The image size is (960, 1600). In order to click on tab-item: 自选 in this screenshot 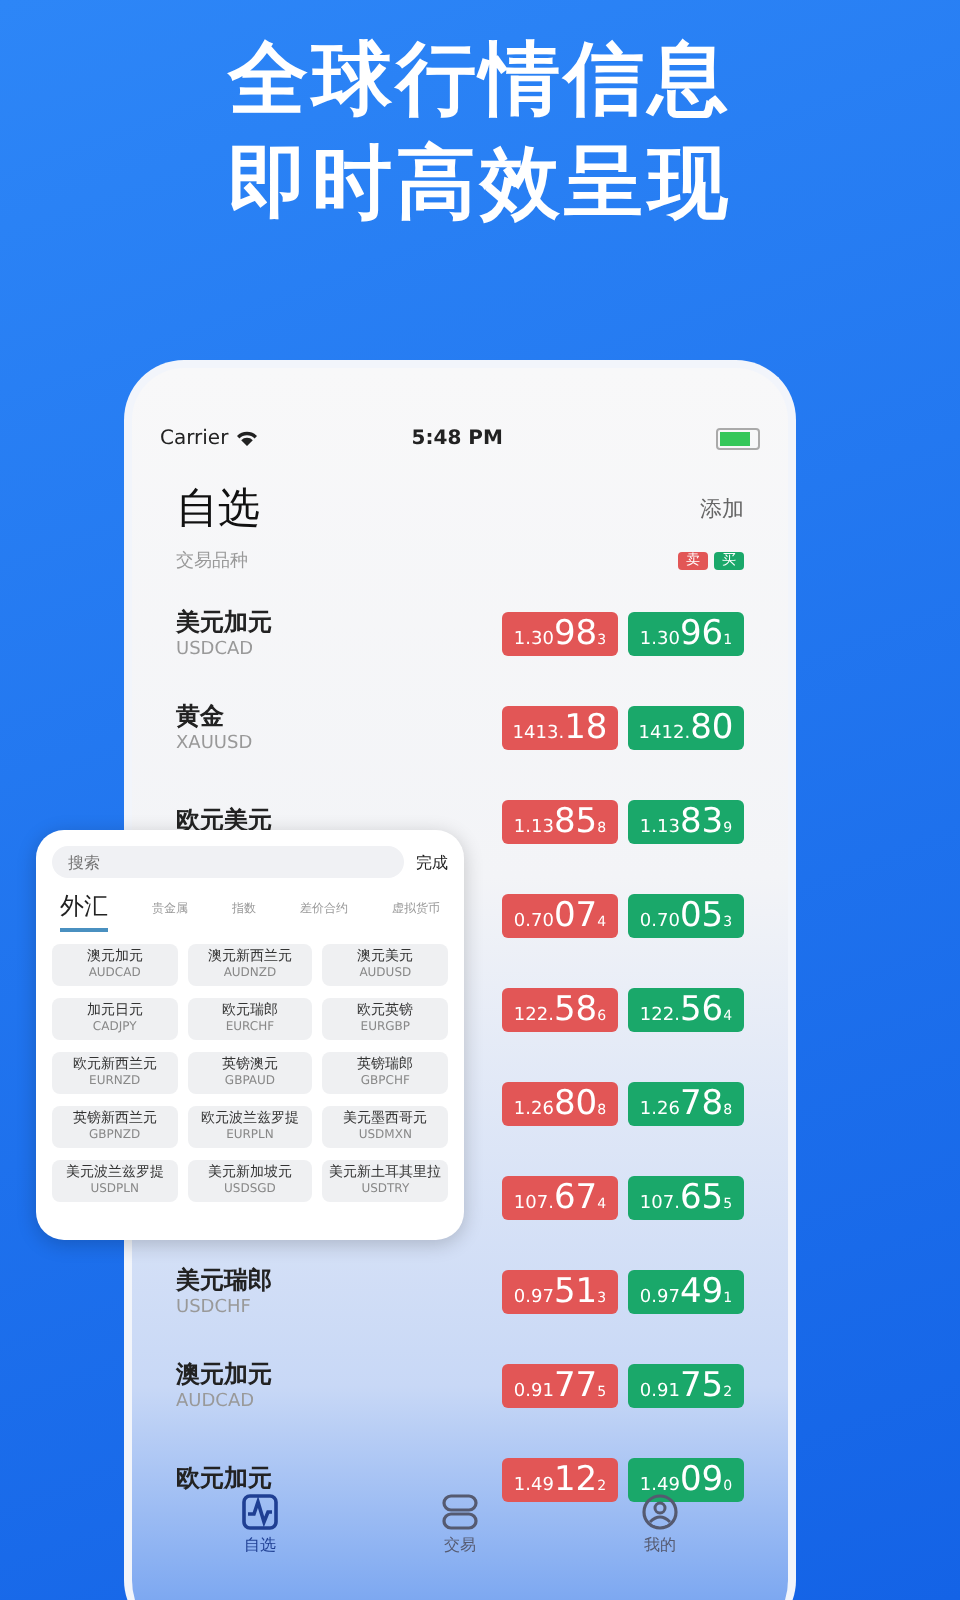, I will do `click(260, 1525)`.